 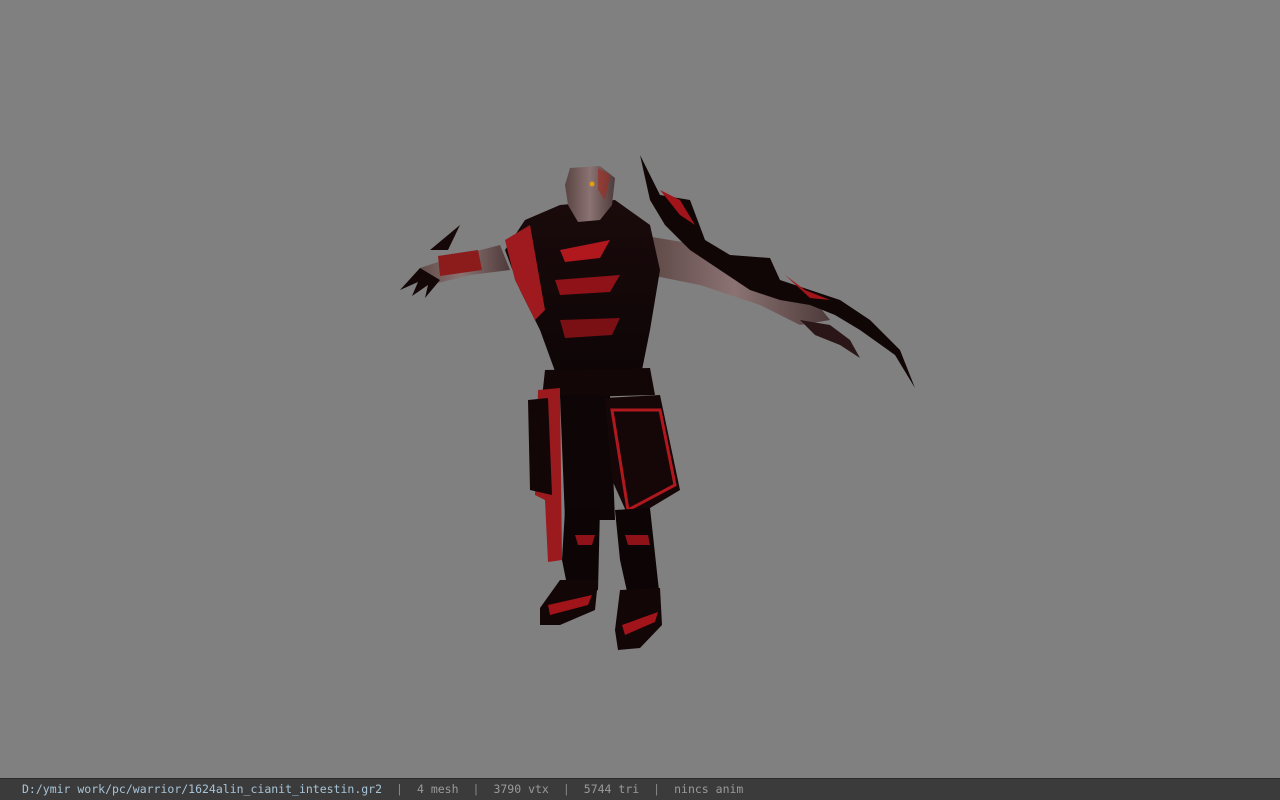 What do you see at coordinates (611, 789) in the screenshot?
I see `triangle-count: 5744 tri` at bounding box center [611, 789].